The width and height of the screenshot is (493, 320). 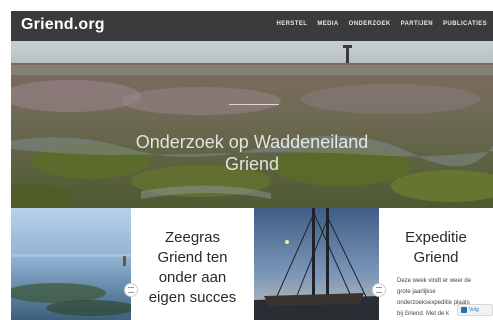 What do you see at coordinates (192, 297) in the screenshot?
I see `post-title-line: eigen succes` at bounding box center [192, 297].